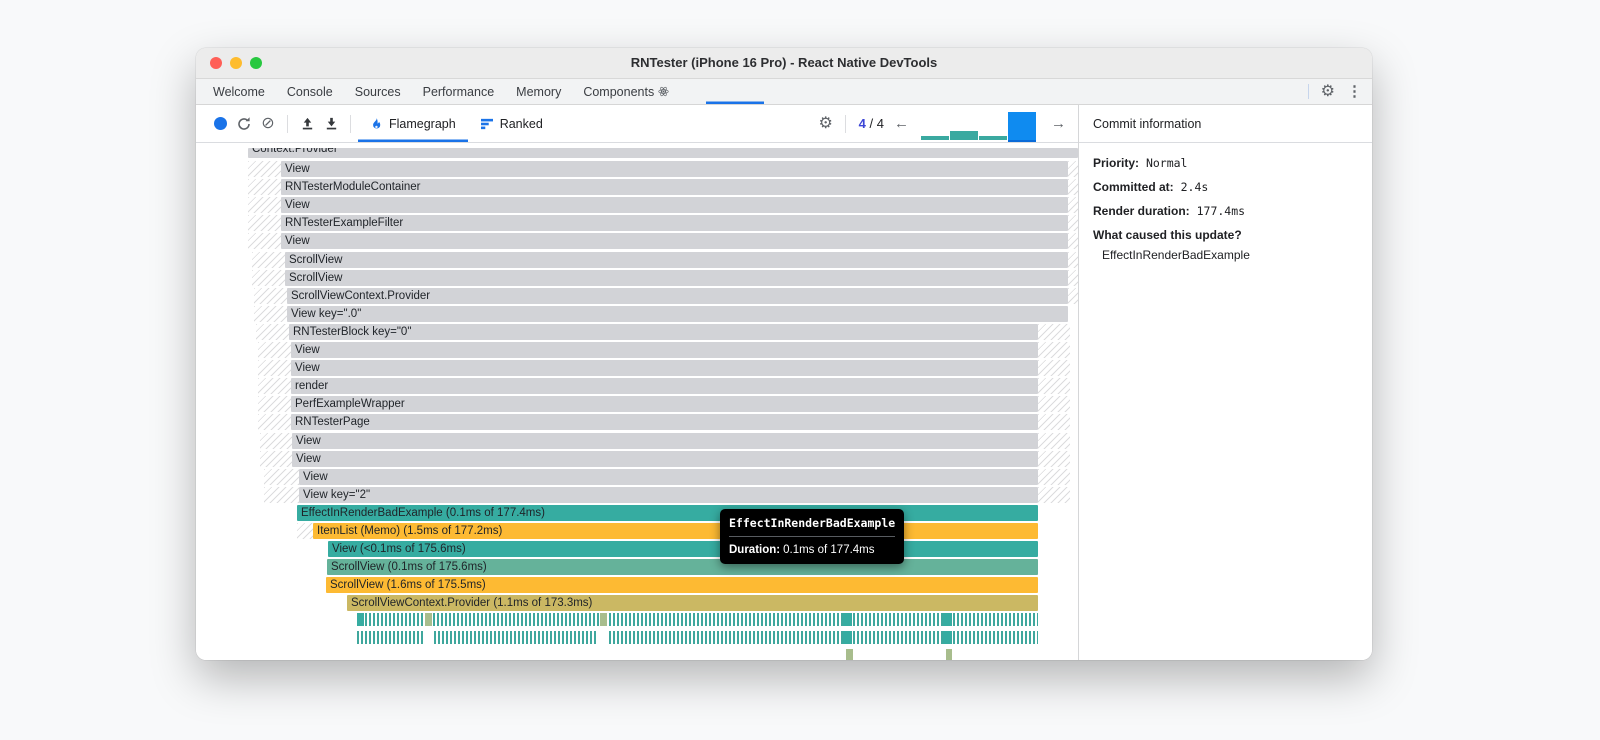 This screenshot has width=1600, height=740. What do you see at coordinates (1217, 211) in the screenshot?
I see `field-value: 177.4ms` at bounding box center [1217, 211].